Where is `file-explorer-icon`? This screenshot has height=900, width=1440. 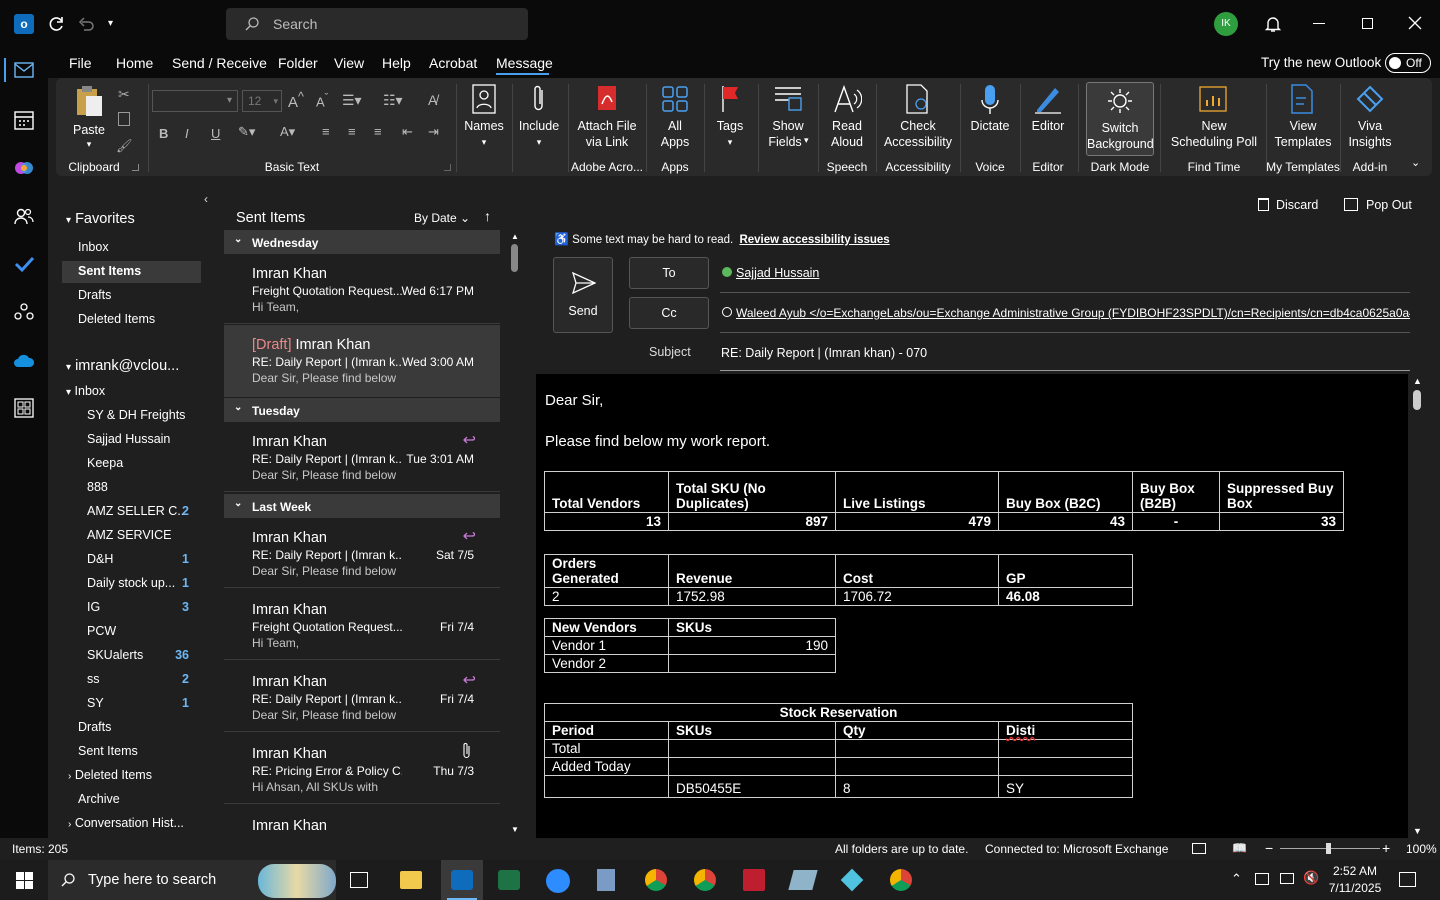 file-explorer-icon is located at coordinates (411, 880).